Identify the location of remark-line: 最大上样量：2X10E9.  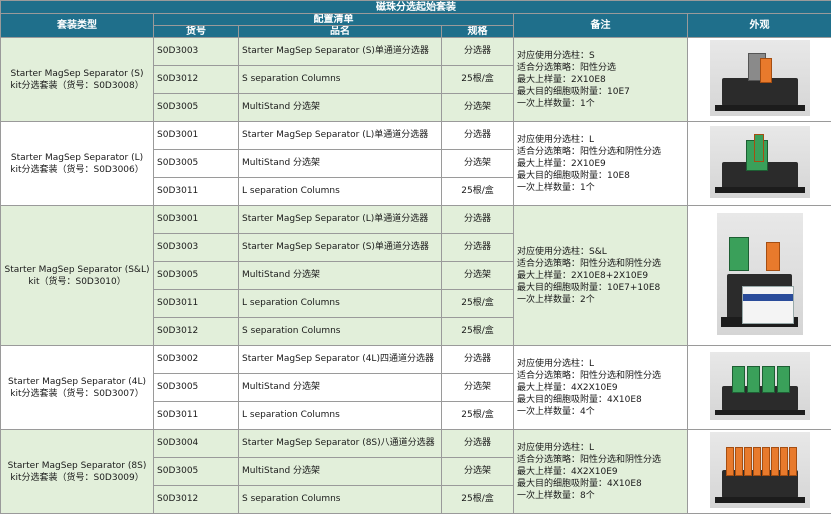
(561, 163).